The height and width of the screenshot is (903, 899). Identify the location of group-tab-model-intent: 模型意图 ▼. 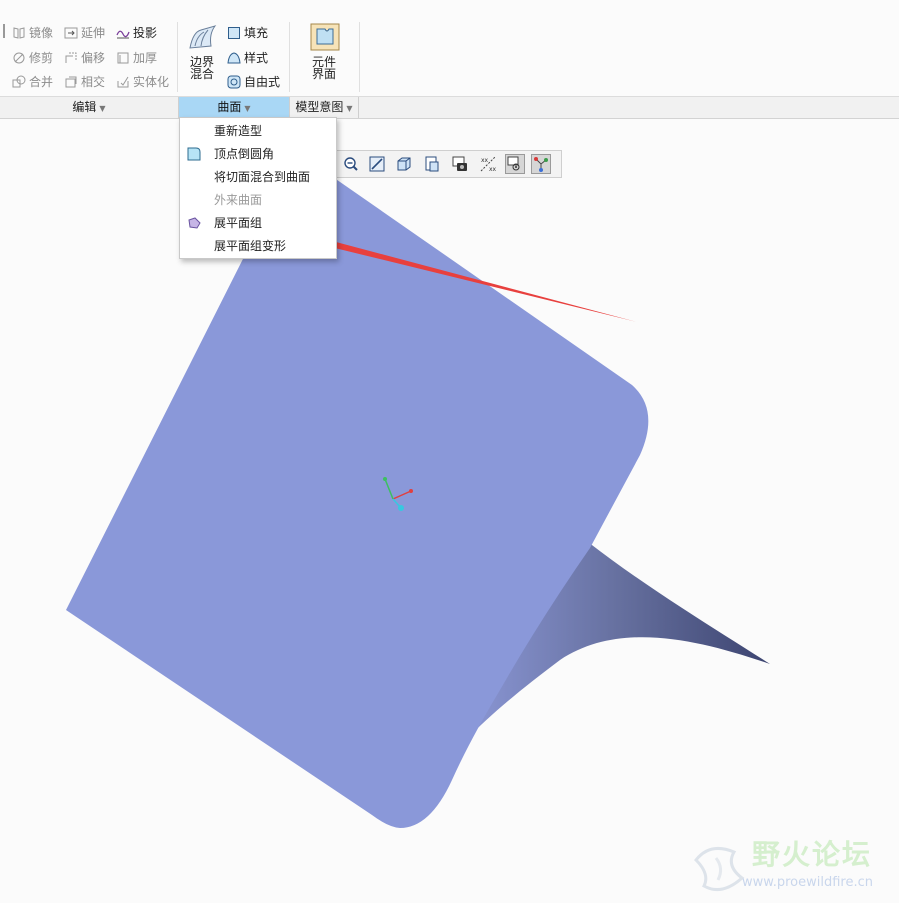
(324, 107).